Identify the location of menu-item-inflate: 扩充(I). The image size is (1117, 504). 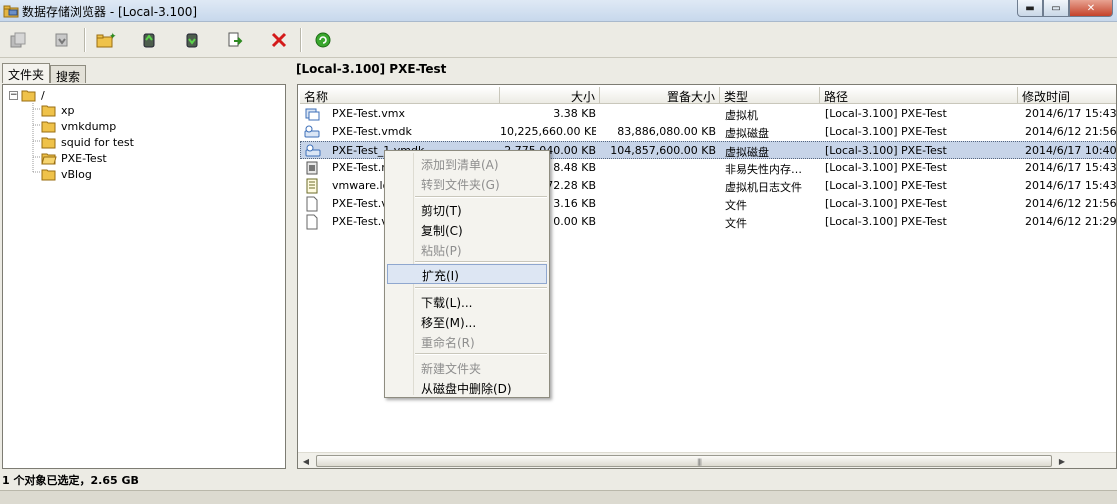
(467, 274).